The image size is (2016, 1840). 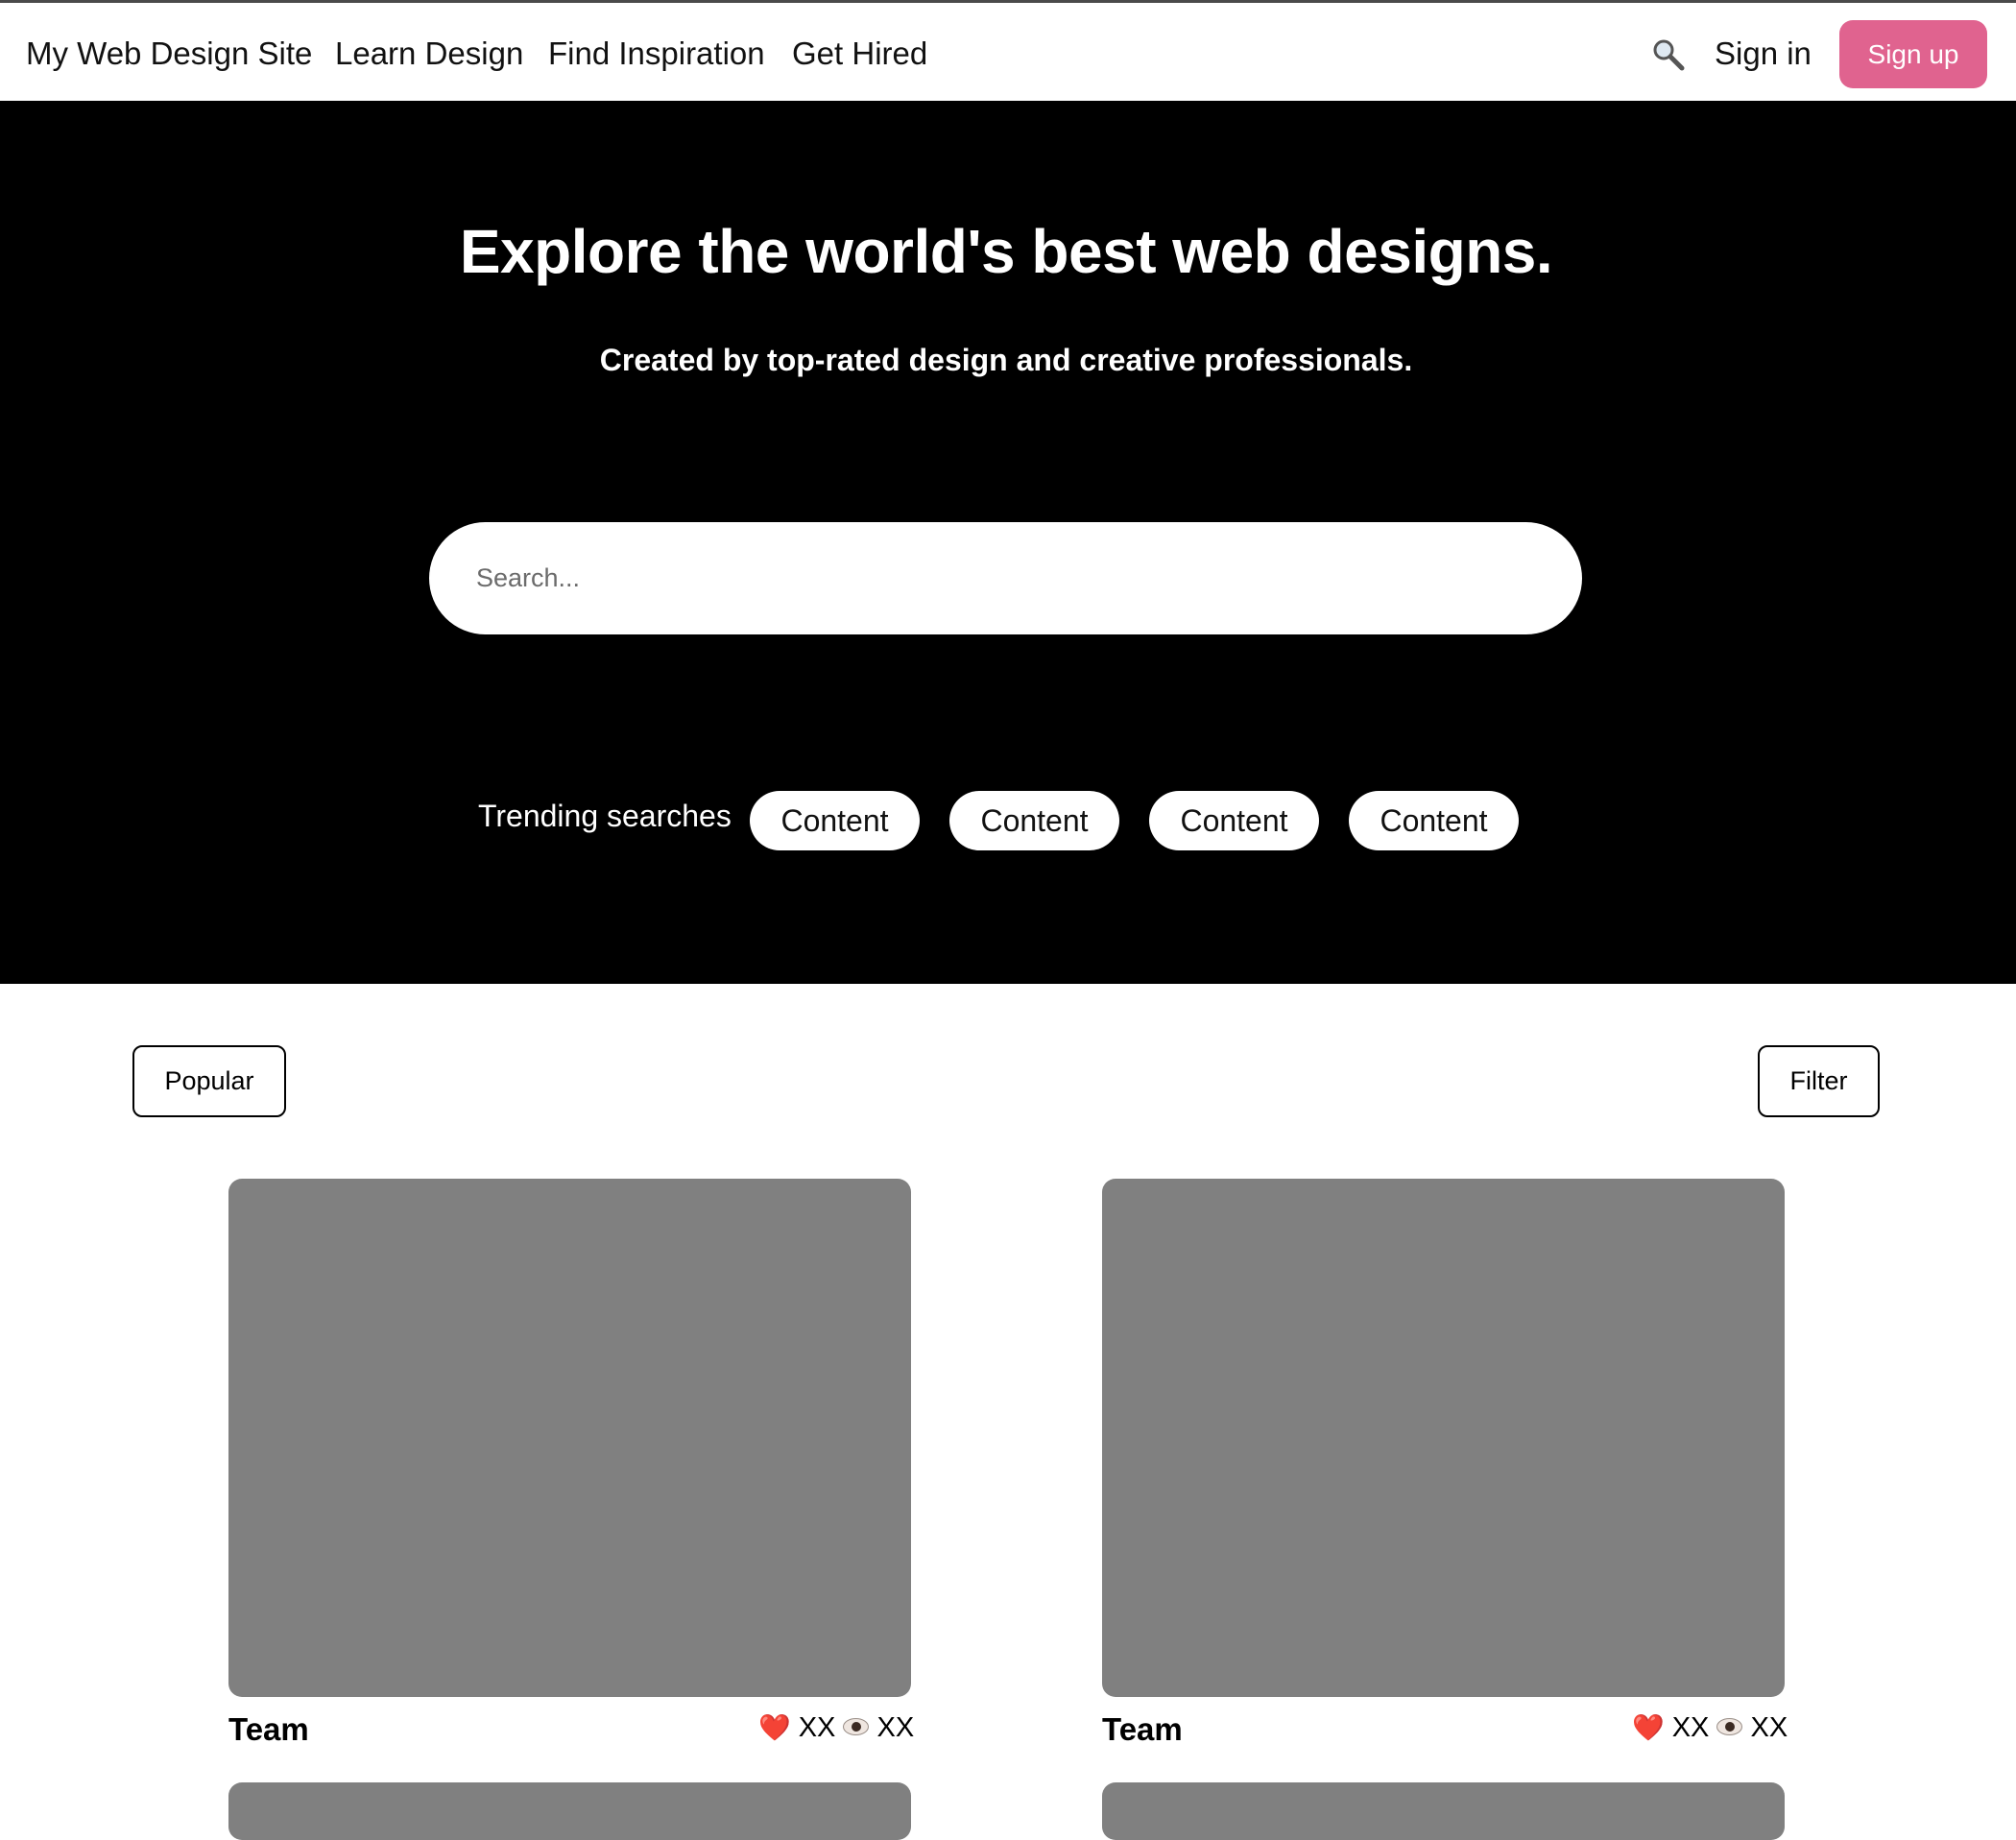 What do you see at coordinates (1668, 55) in the screenshot?
I see `search-icon` at bounding box center [1668, 55].